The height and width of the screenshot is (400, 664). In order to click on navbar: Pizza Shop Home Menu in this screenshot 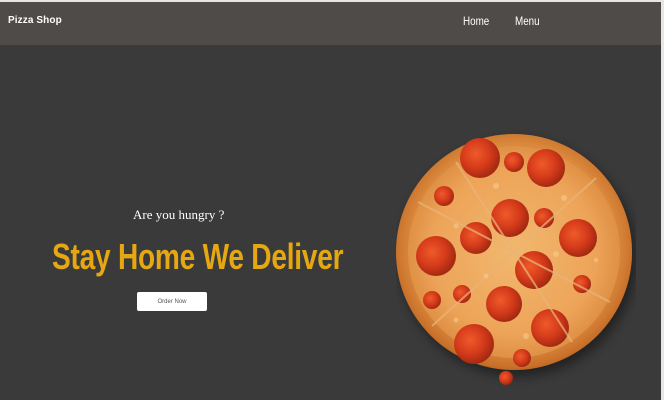, I will do `click(330, 23)`.